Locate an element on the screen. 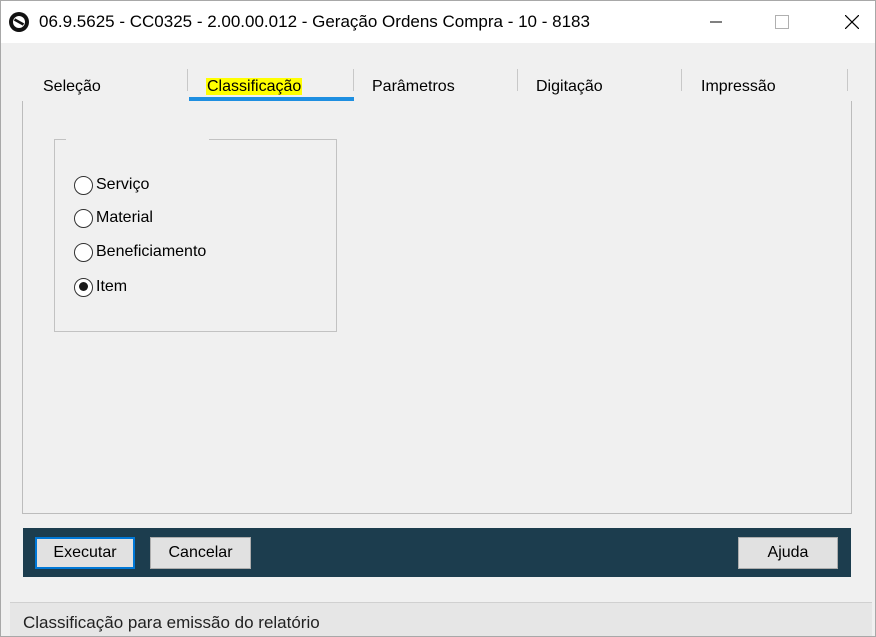  minimize-button is located at coordinates (716, 22).